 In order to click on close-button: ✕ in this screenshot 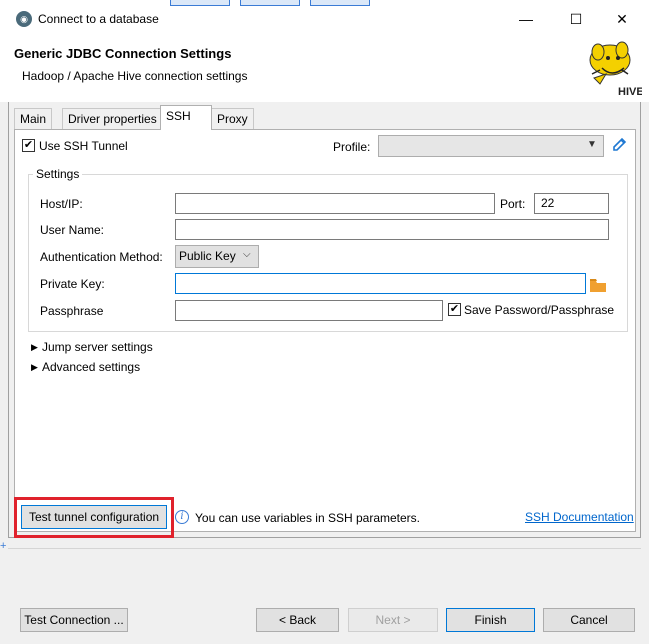, I will do `click(622, 19)`.